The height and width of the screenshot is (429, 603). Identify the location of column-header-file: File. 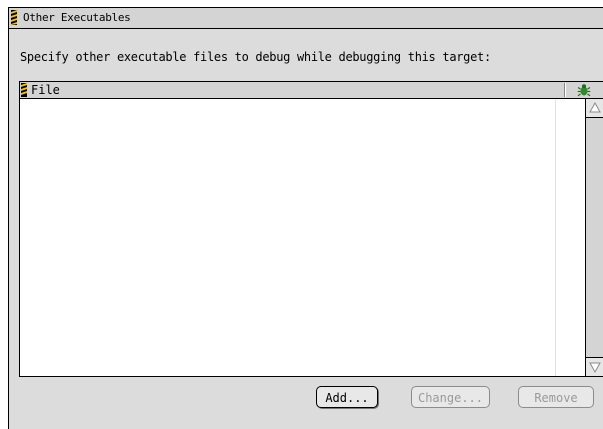
(45, 90).